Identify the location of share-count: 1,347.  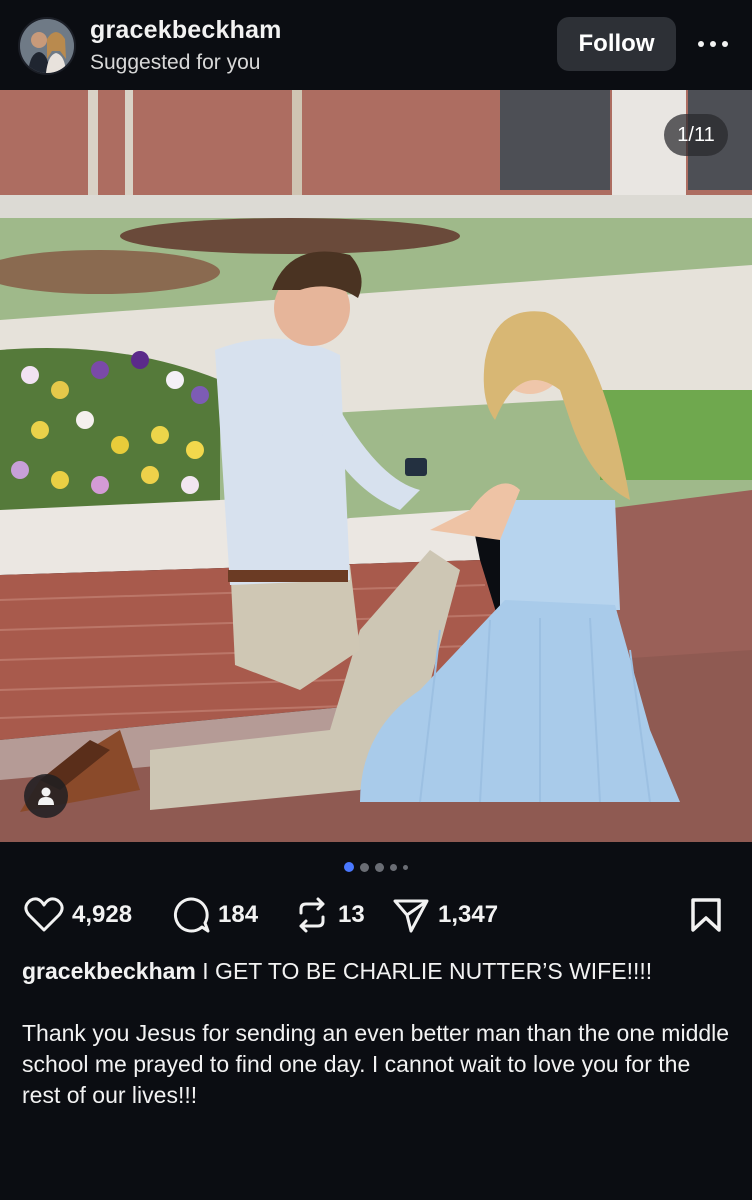
(468, 914).